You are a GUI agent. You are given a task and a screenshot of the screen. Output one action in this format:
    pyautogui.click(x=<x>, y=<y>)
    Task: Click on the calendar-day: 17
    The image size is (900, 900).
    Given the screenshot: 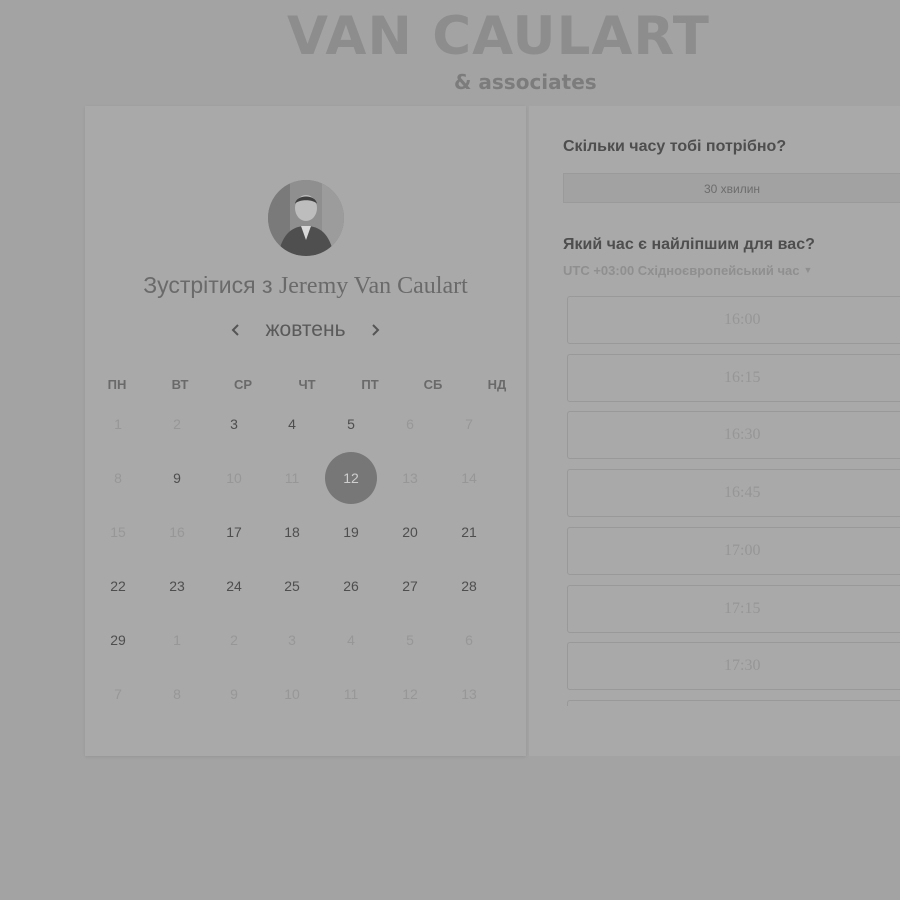 What is the action you would take?
    pyautogui.click(x=234, y=532)
    